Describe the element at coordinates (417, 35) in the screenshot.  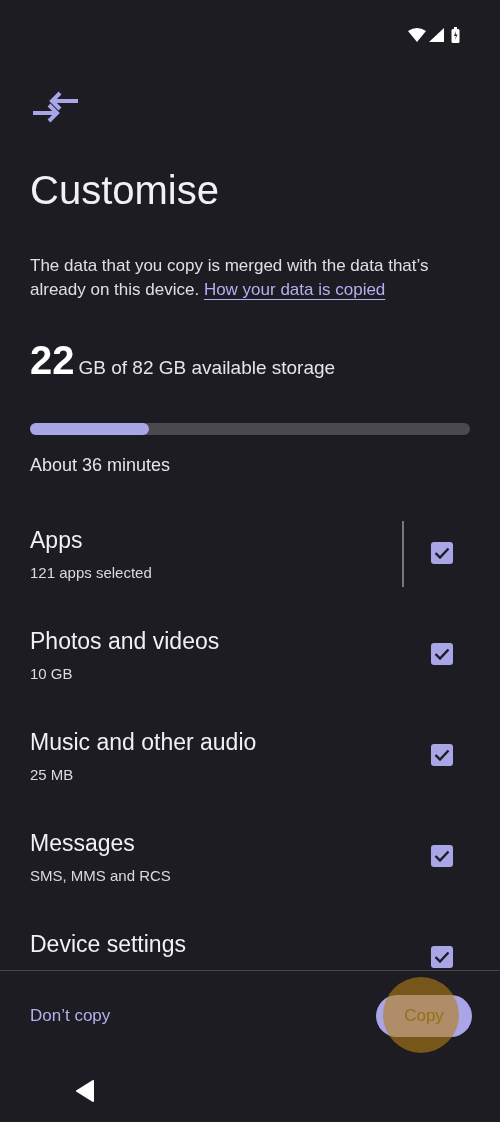
I see `wifi-icon` at that location.